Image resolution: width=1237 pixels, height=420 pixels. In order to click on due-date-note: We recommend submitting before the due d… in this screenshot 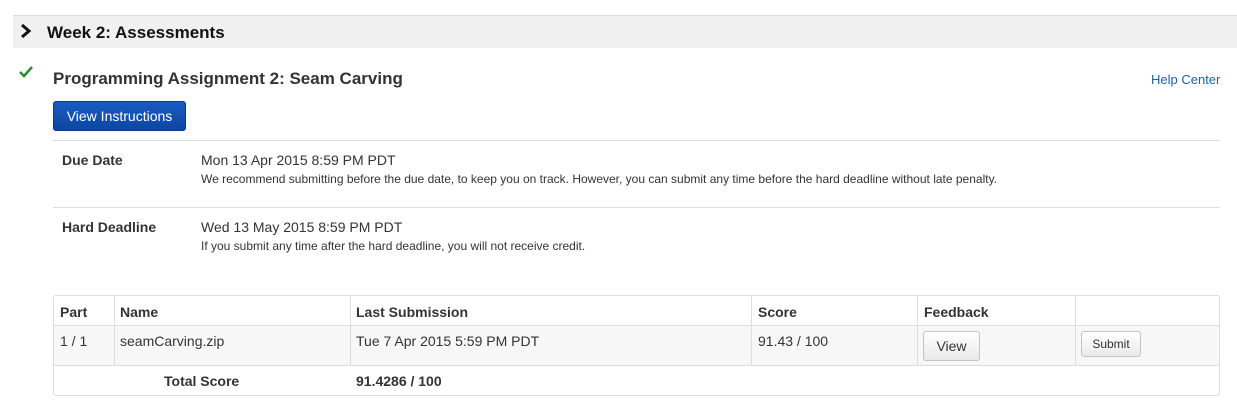, I will do `click(599, 179)`.